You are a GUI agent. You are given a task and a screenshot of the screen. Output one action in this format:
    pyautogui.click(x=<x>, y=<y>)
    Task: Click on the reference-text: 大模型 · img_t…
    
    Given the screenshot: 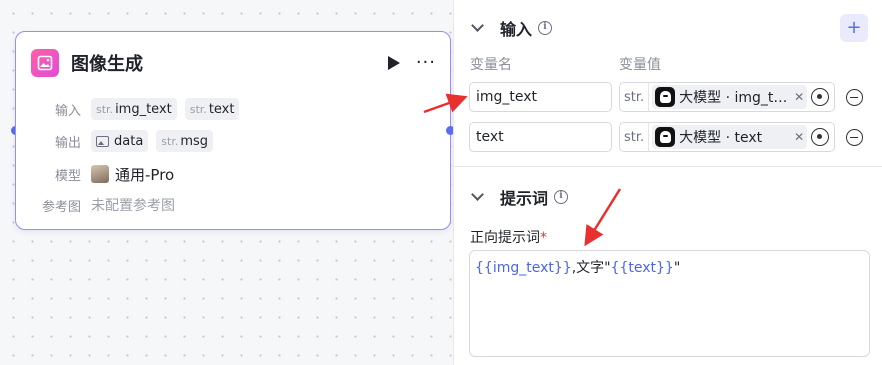 What is the action you would take?
    pyautogui.click(x=733, y=98)
    